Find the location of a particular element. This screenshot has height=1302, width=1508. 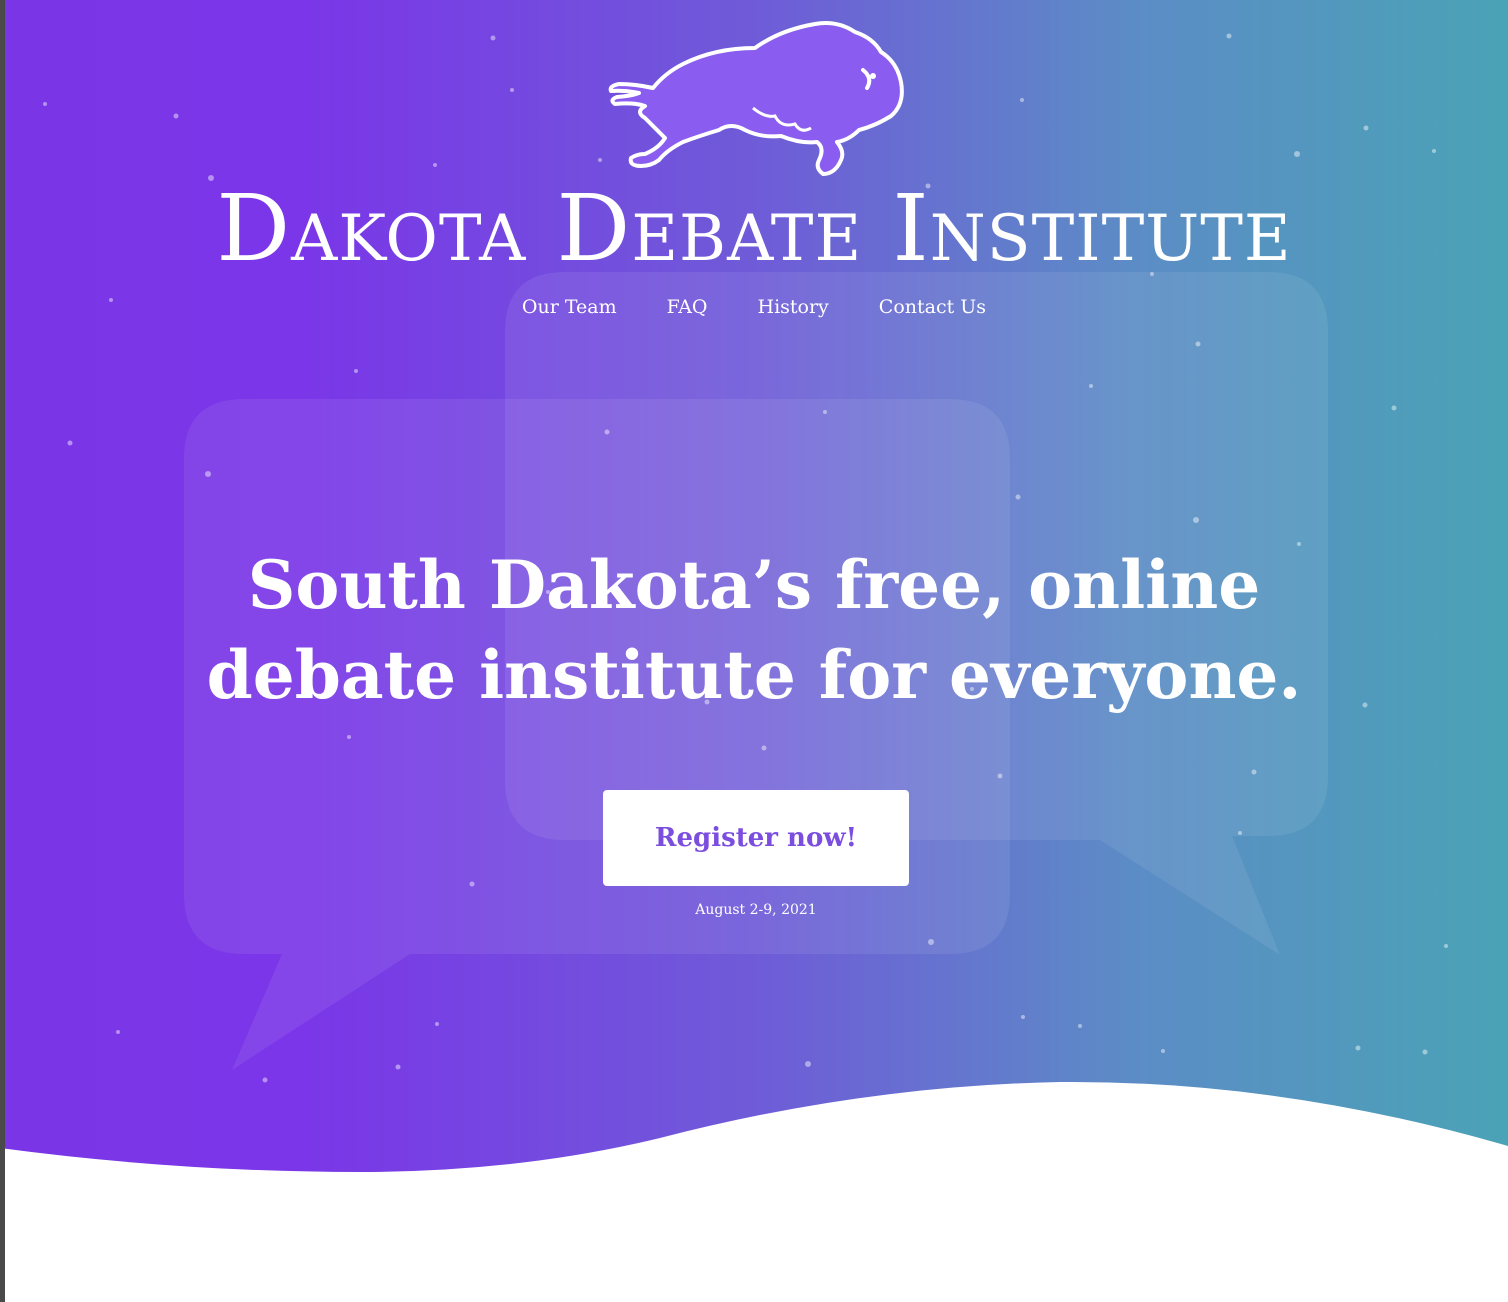

window-edge is located at coordinates (2, 651).